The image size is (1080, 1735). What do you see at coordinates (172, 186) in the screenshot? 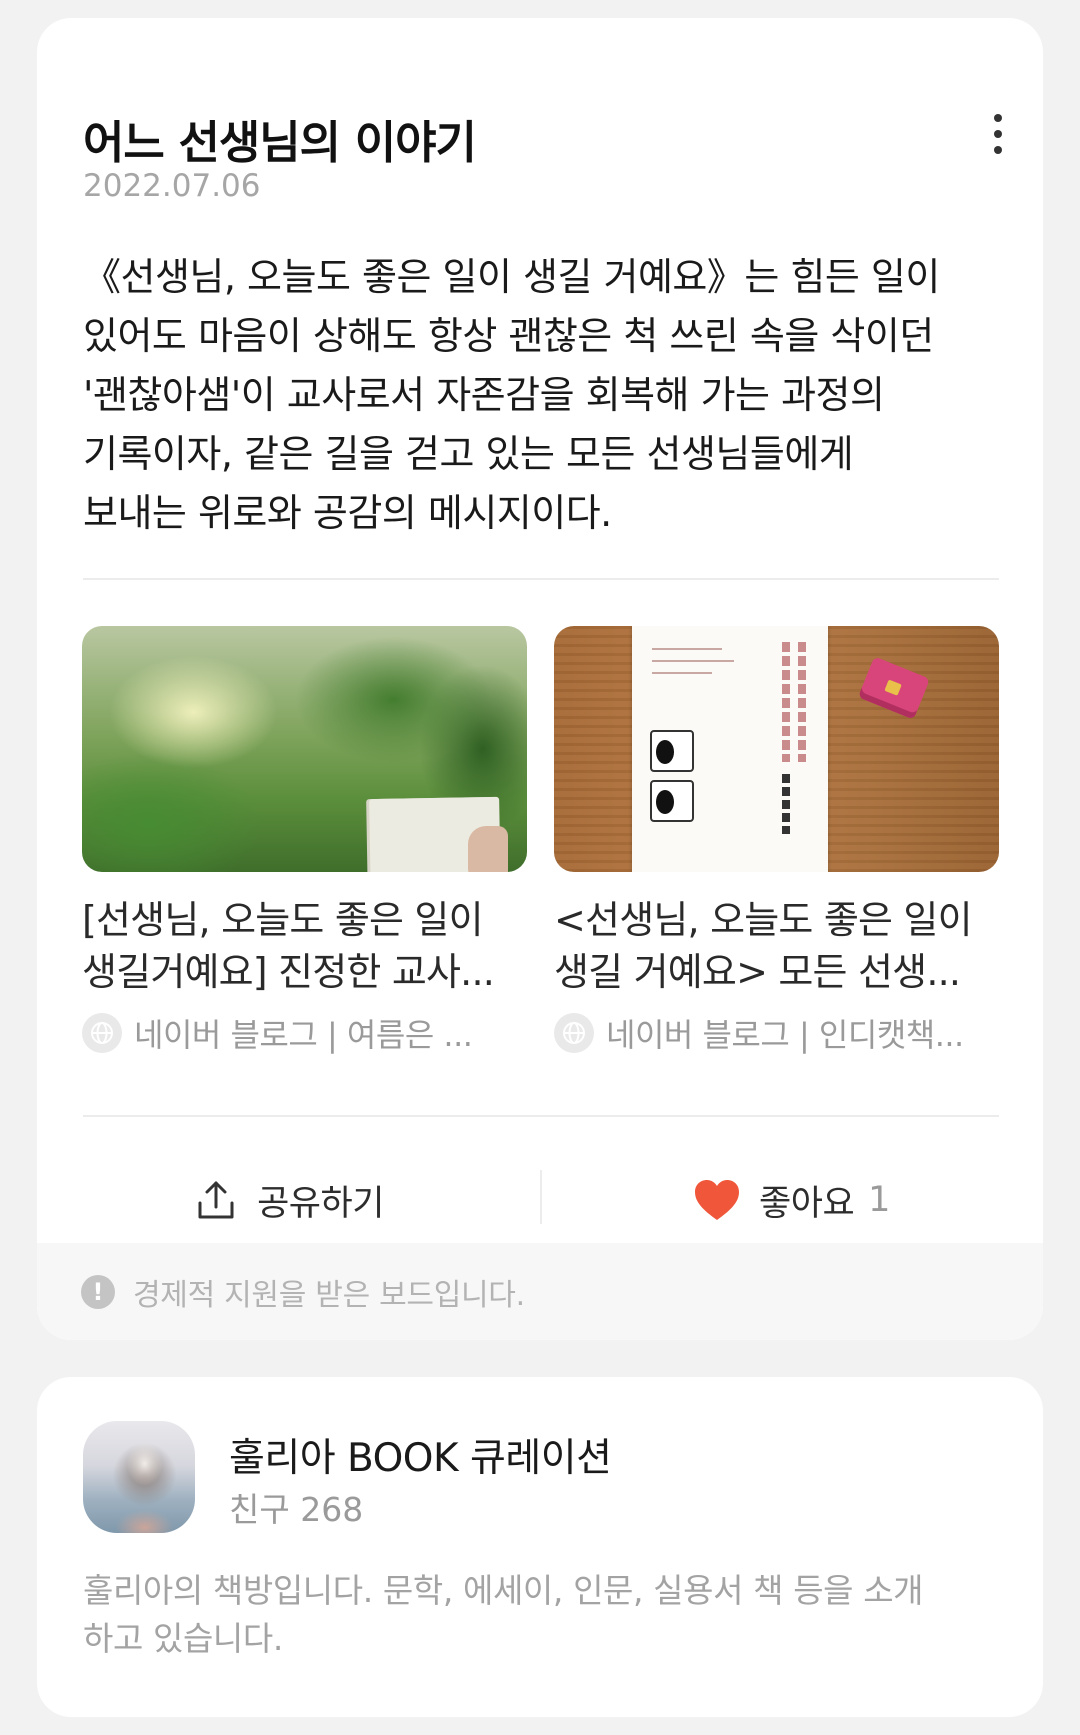
I see `post-date: 2022.07.06` at bounding box center [172, 186].